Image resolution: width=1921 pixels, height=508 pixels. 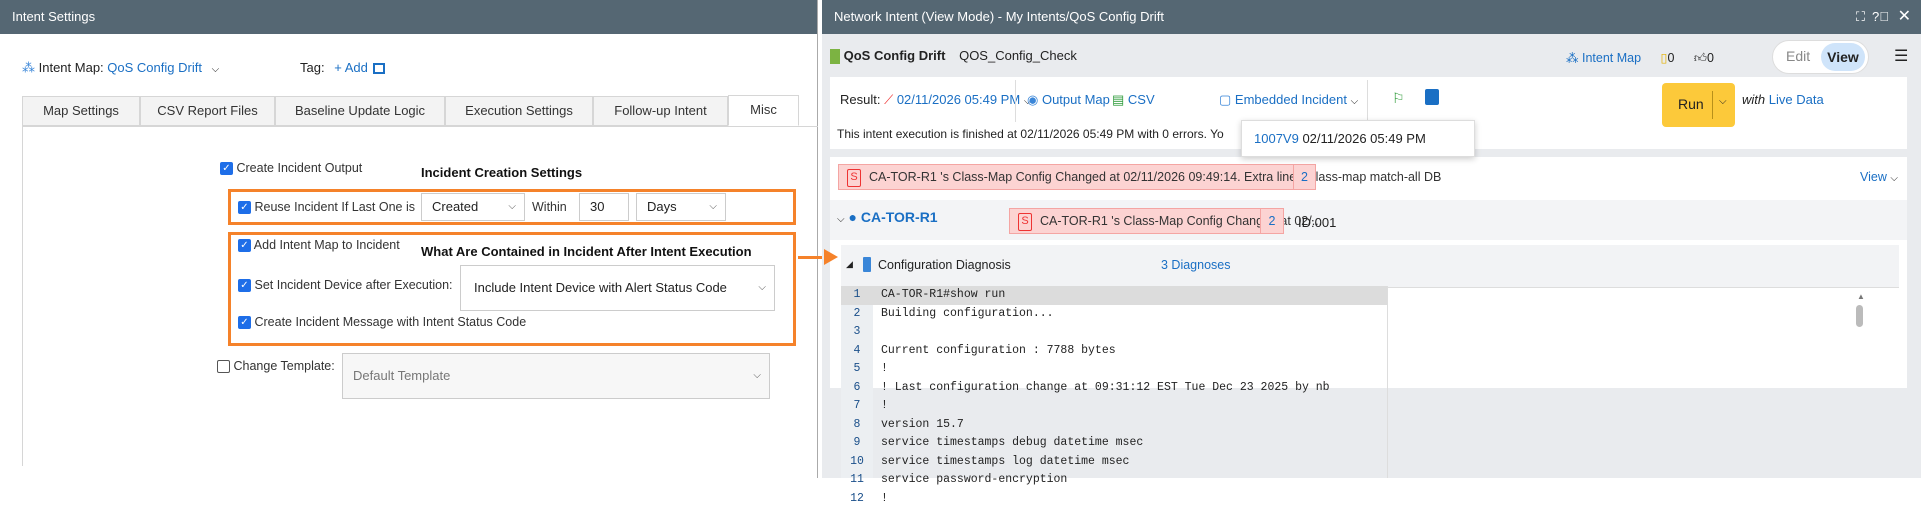 What do you see at coordinates (1860, 17) in the screenshot?
I see `maximize-icon: ⛶` at bounding box center [1860, 17].